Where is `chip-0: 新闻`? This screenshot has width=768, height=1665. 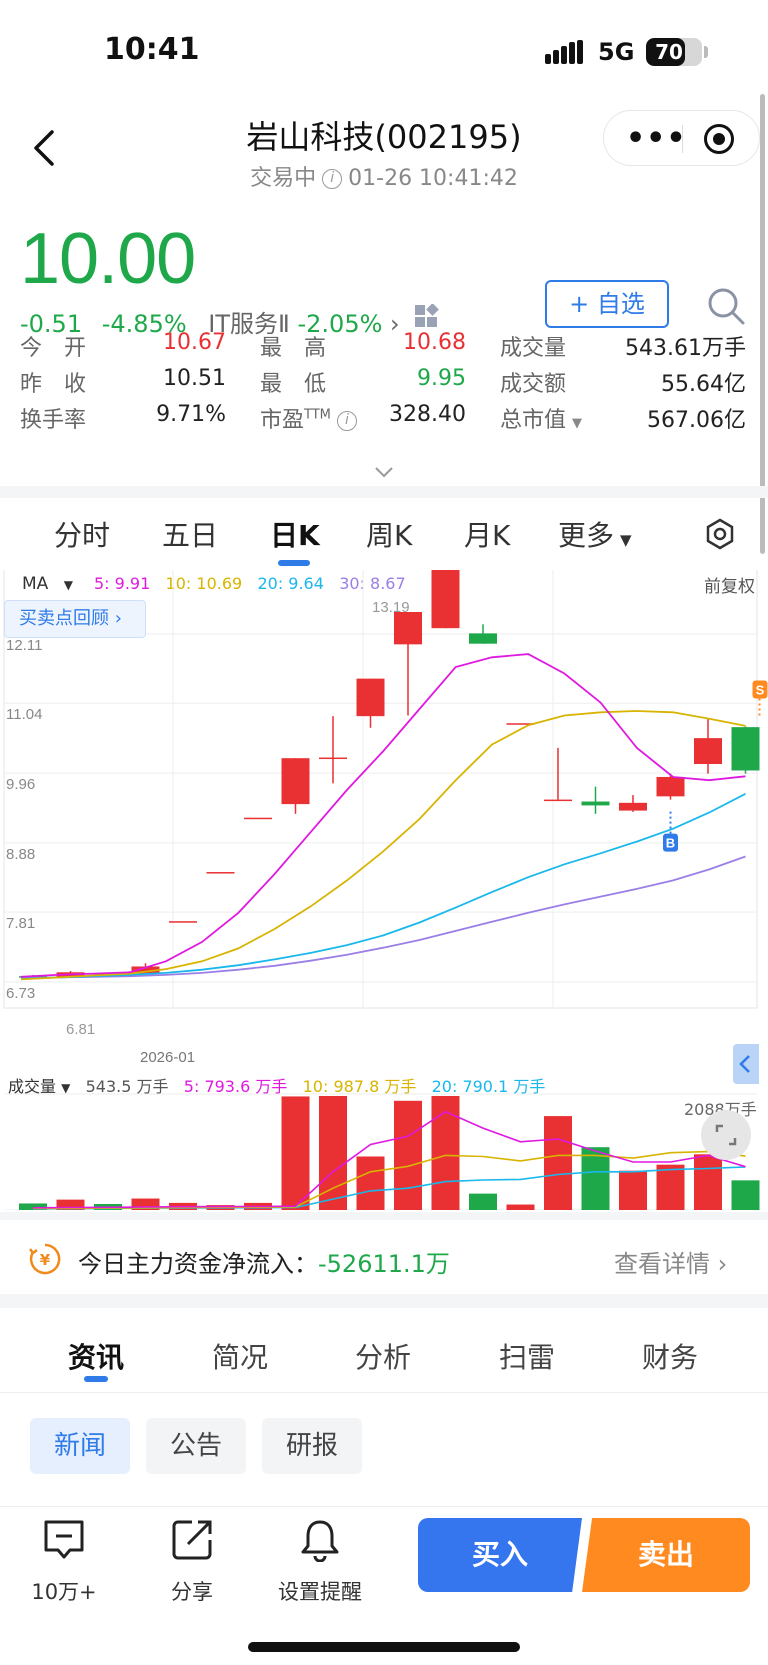
chip-0: 新闻 is located at coordinates (80, 1446).